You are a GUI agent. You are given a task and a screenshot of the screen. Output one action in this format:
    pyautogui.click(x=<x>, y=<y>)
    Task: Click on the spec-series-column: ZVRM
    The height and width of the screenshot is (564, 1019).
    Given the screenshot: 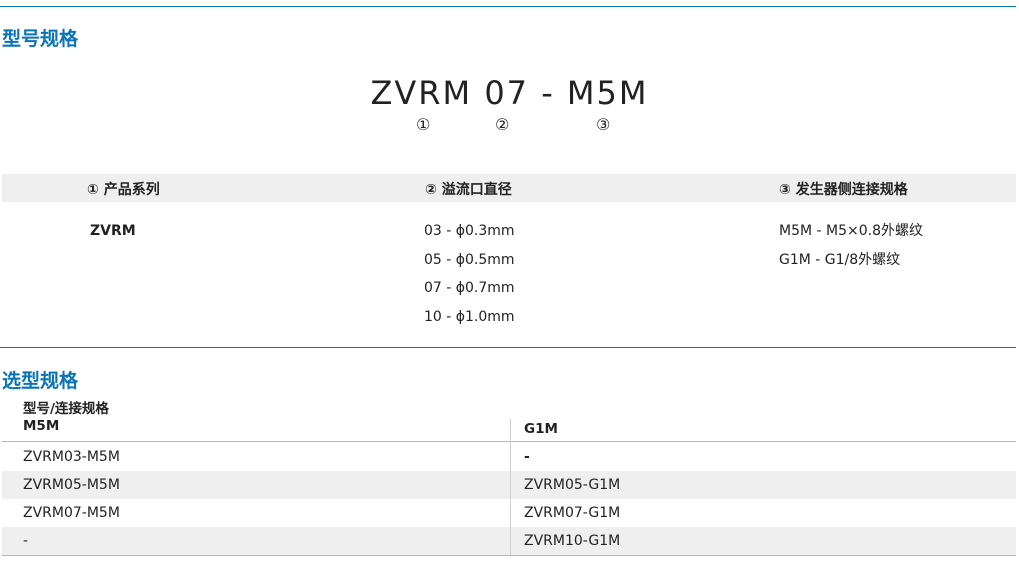 What is the action you would take?
    pyautogui.click(x=113, y=231)
    